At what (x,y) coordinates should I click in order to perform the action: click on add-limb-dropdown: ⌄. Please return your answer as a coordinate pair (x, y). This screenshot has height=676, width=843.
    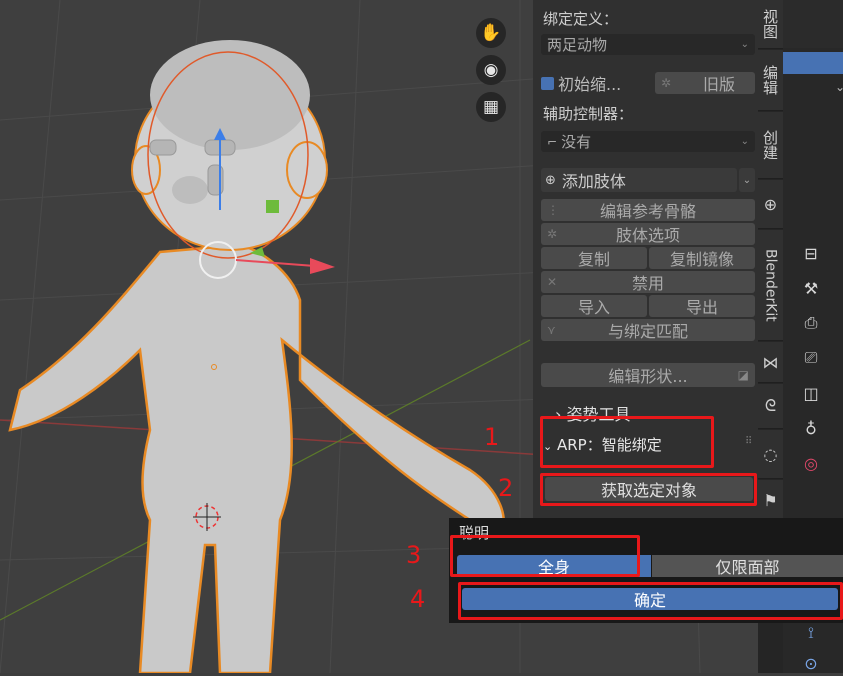
    Looking at the image, I should click on (747, 180).